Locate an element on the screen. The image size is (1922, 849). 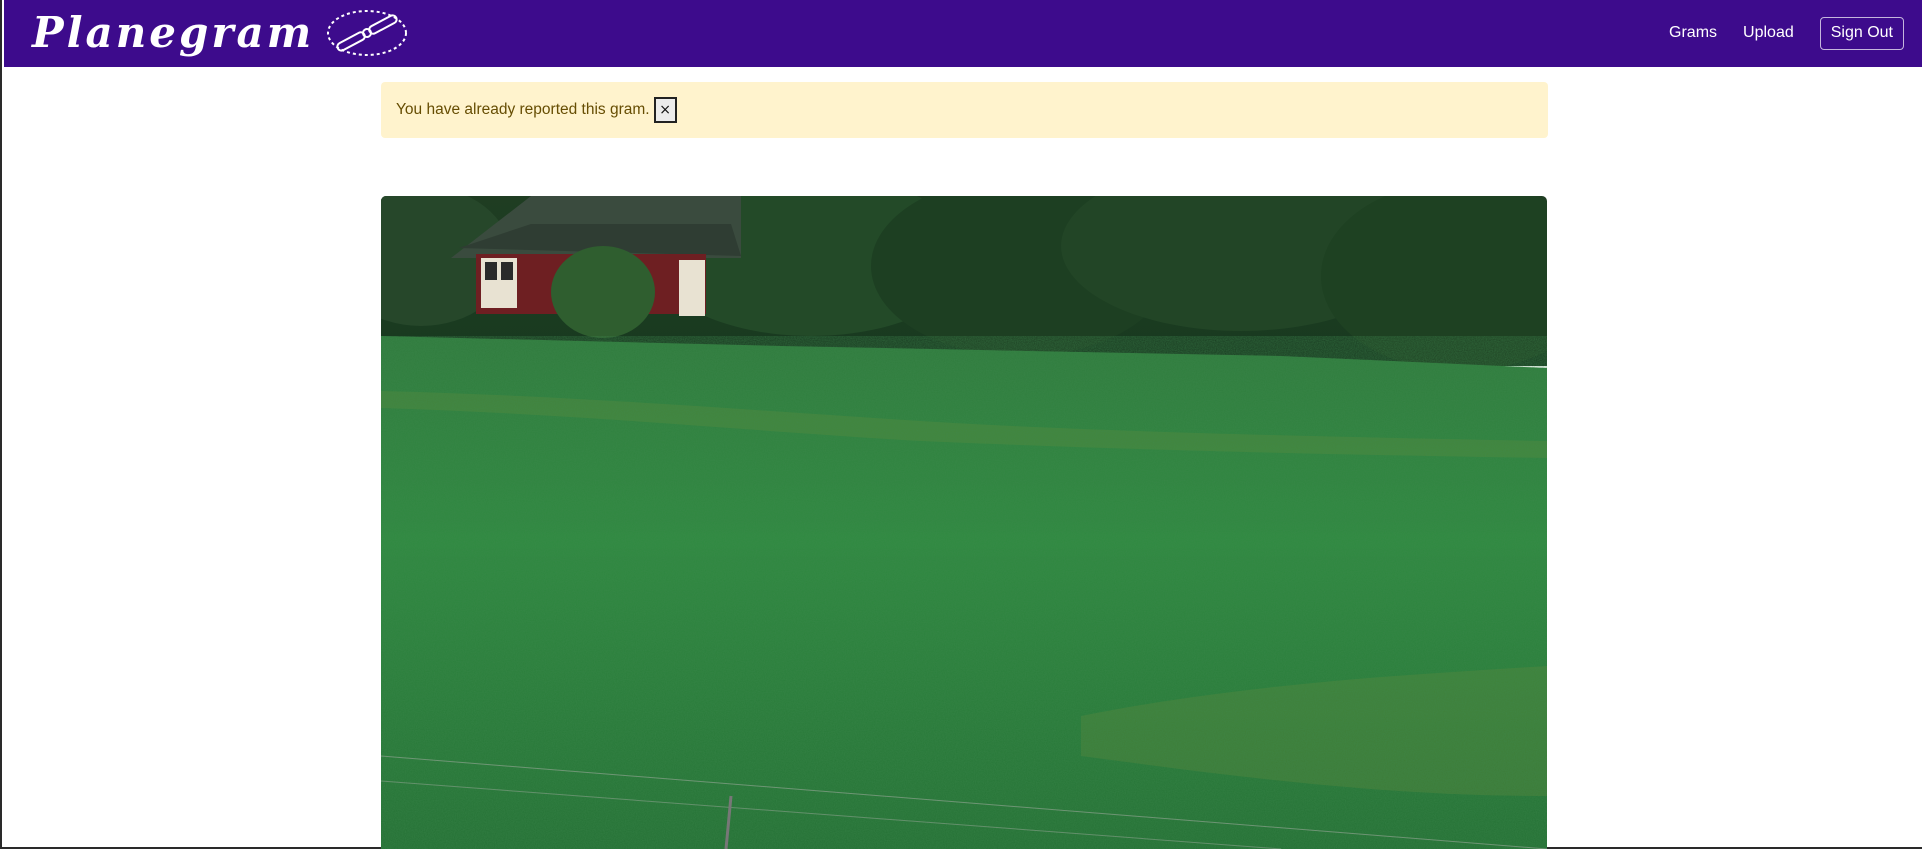
alert-close-button: × is located at coordinates (665, 110).